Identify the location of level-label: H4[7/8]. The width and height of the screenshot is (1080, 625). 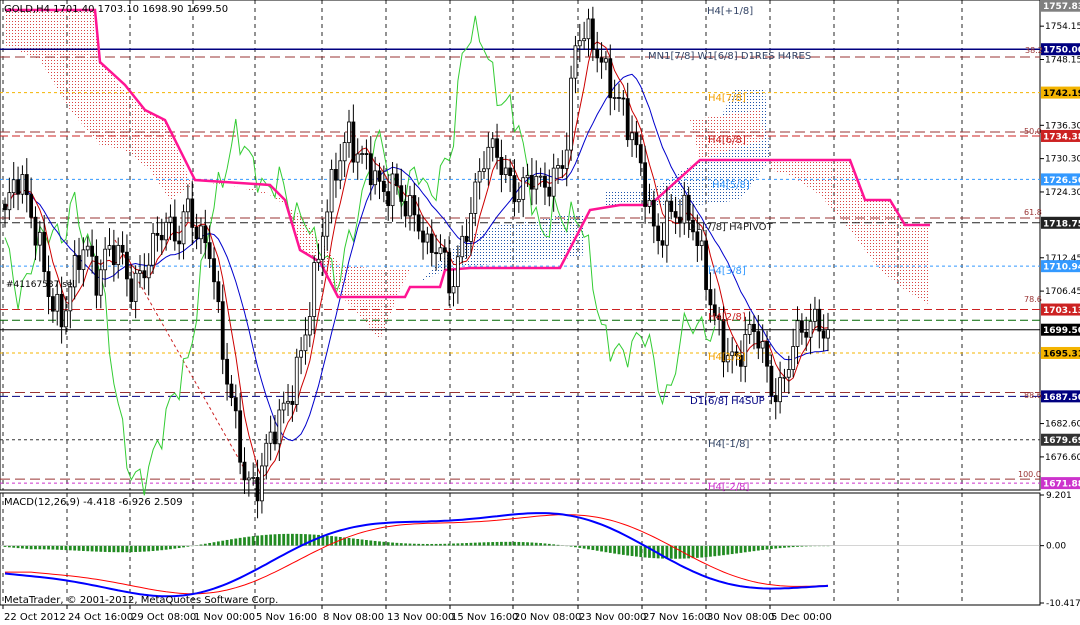
(727, 98).